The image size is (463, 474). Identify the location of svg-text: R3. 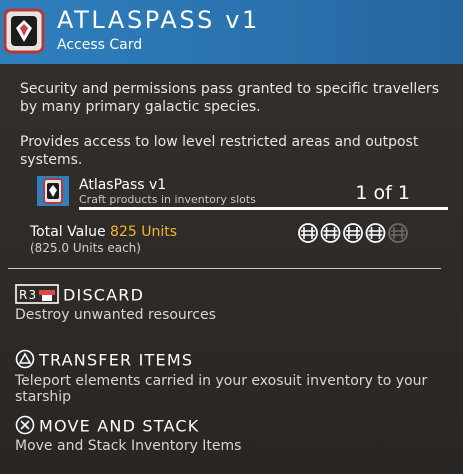
(28, 295).